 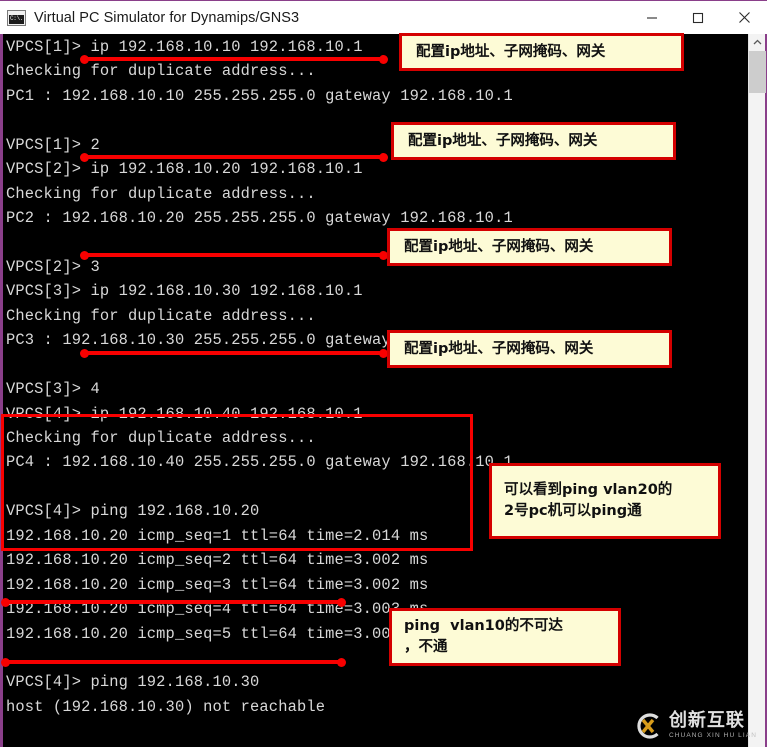 I want to click on callout-box-5: 可以看到ping vlan20的 2号pc机可以ping通, so click(x=605, y=501).